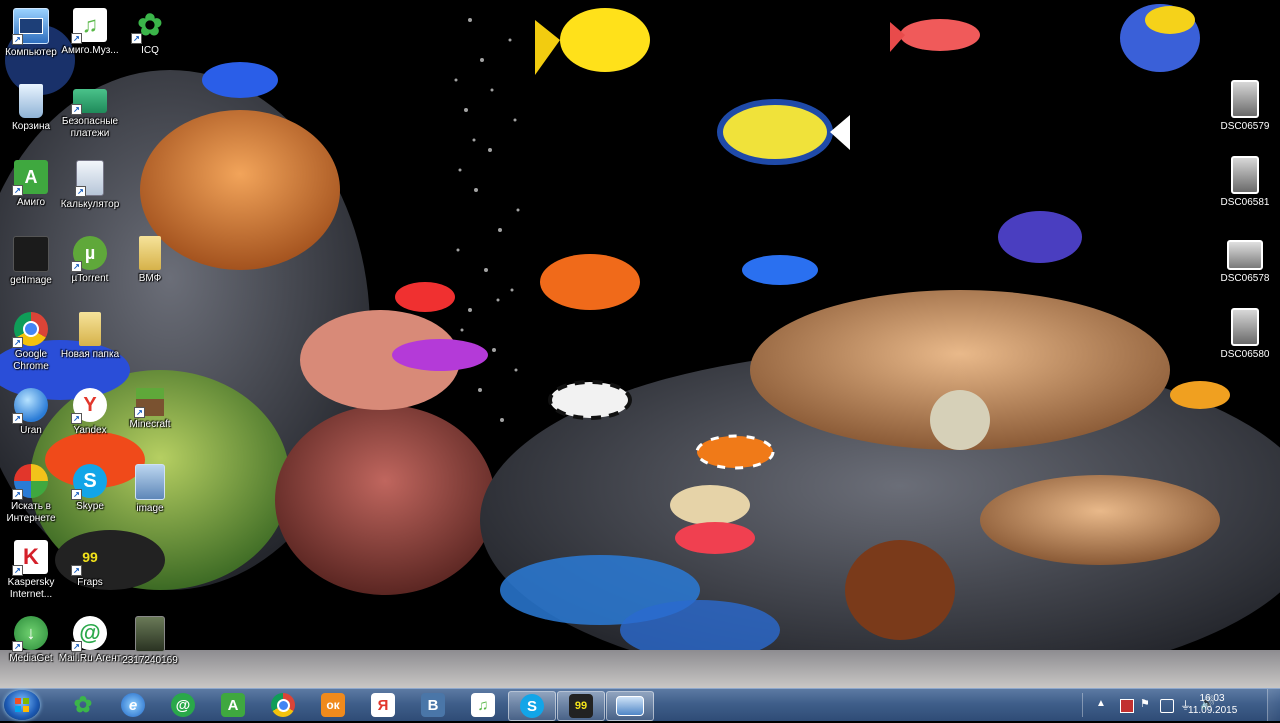 The height and width of the screenshot is (723, 1280). Describe the element at coordinates (1245, 278) in the screenshot. I see `desktop-icon-label: DSC06578` at that location.